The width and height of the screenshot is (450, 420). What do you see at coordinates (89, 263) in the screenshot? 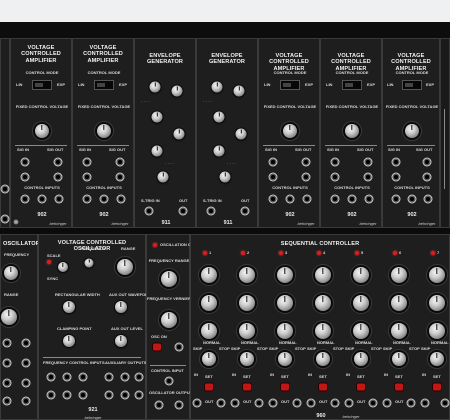
I see `fine-knob` at bounding box center [89, 263].